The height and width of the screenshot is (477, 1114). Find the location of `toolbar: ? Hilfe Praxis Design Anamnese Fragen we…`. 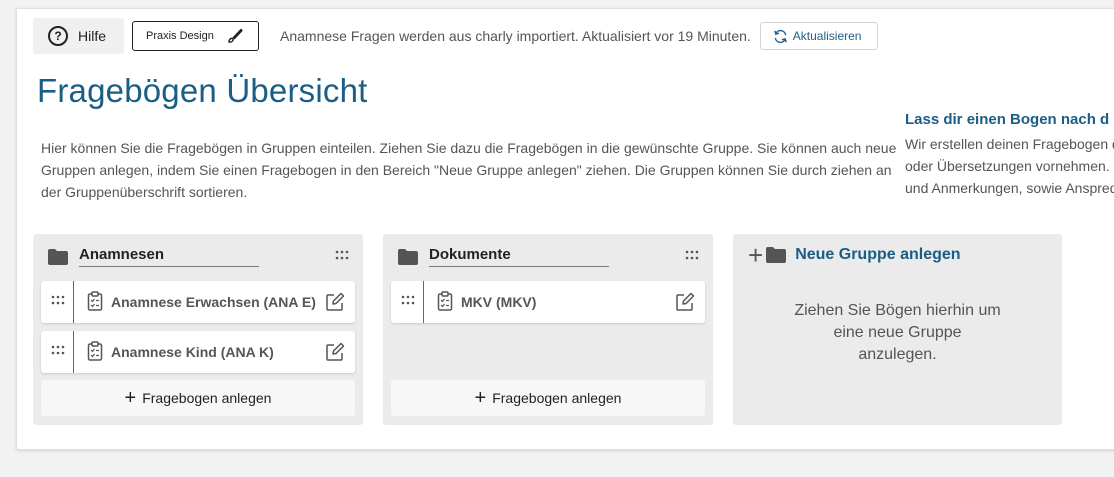

toolbar: ? Hilfe Praxis Design Anamnese Fragen we… is located at coordinates (573, 36).